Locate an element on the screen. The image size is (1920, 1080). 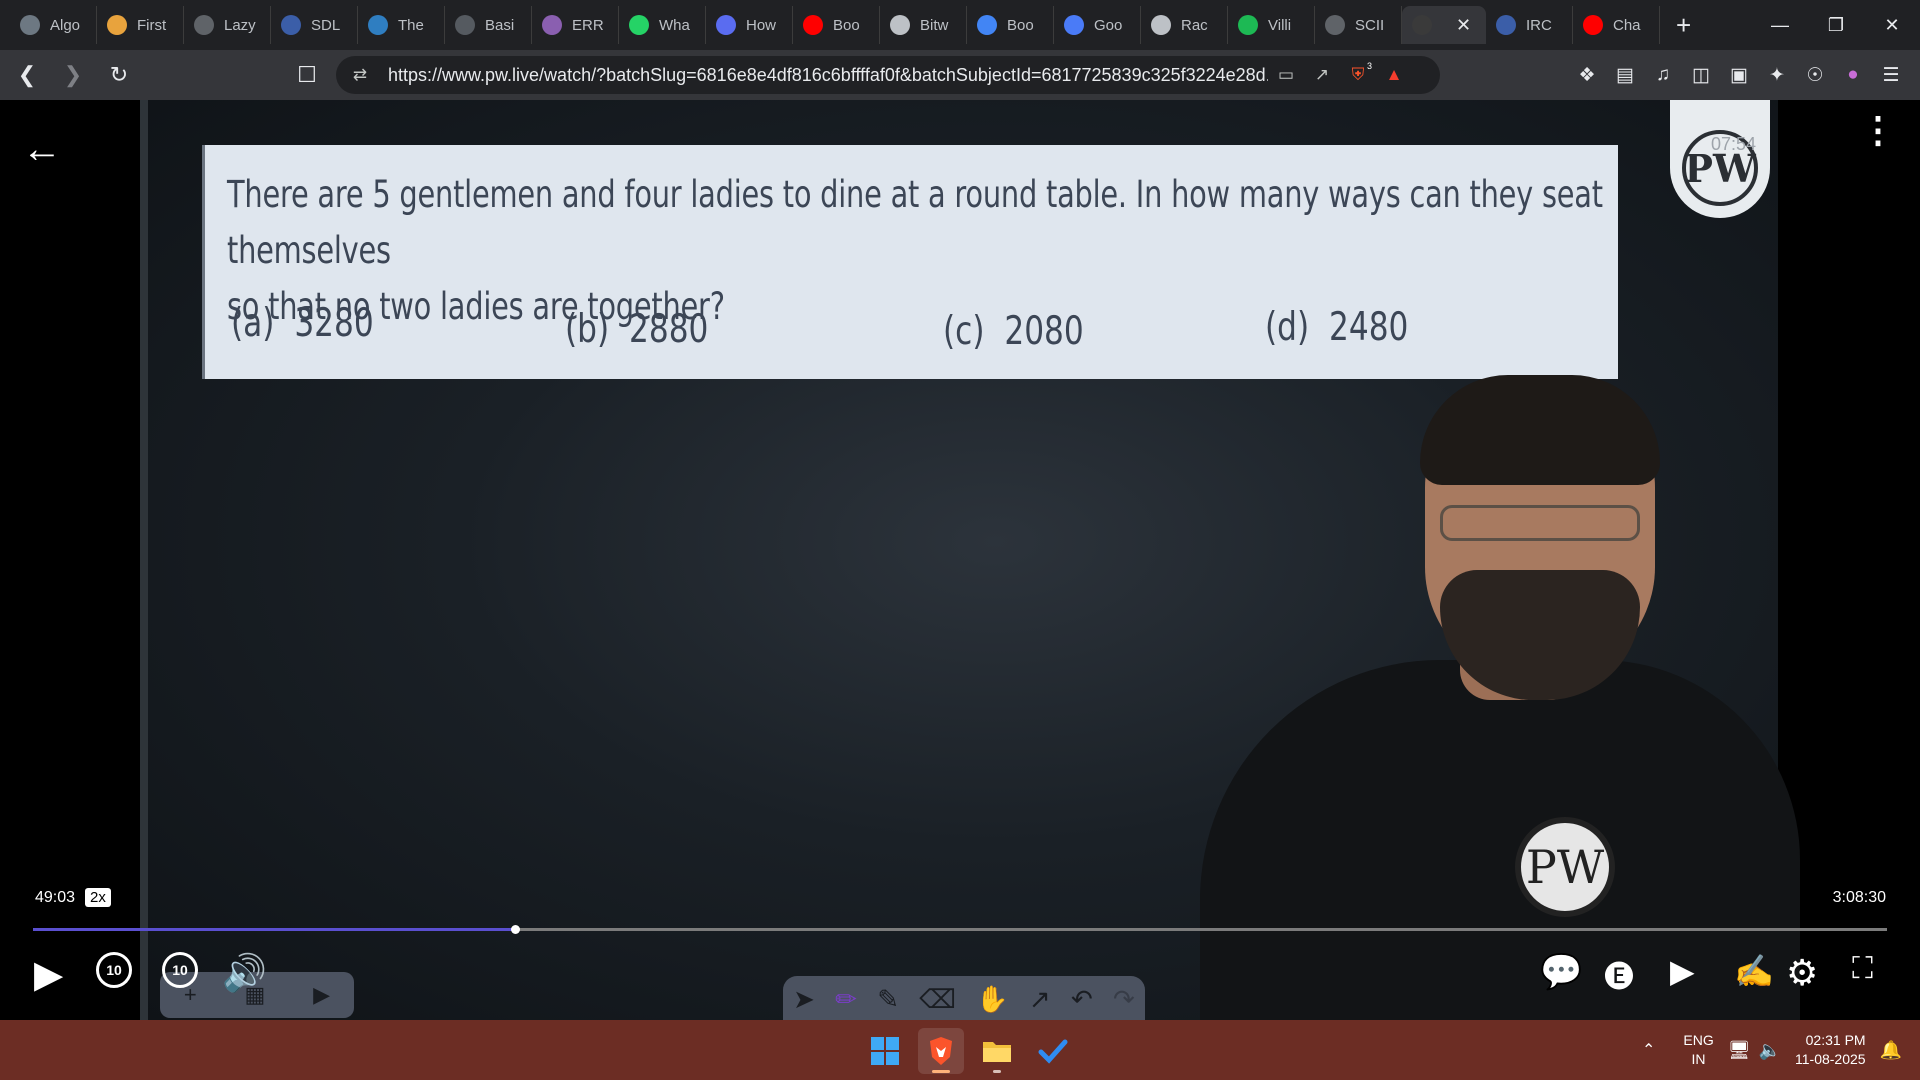
browser-tab: Lazy is located at coordinates (227, 25).